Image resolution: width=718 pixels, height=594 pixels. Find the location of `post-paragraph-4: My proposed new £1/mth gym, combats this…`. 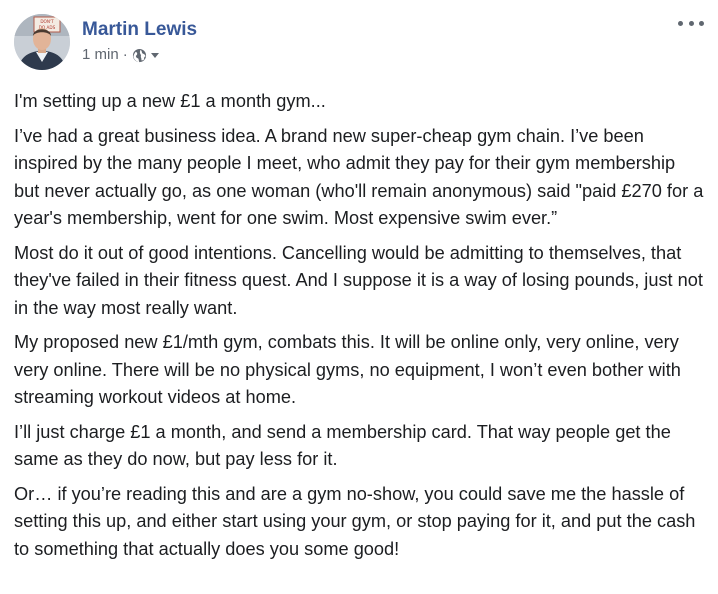

post-paragraph-4: My proposed new £1/mth gym, combats this… is located at coordinates (347, 369).